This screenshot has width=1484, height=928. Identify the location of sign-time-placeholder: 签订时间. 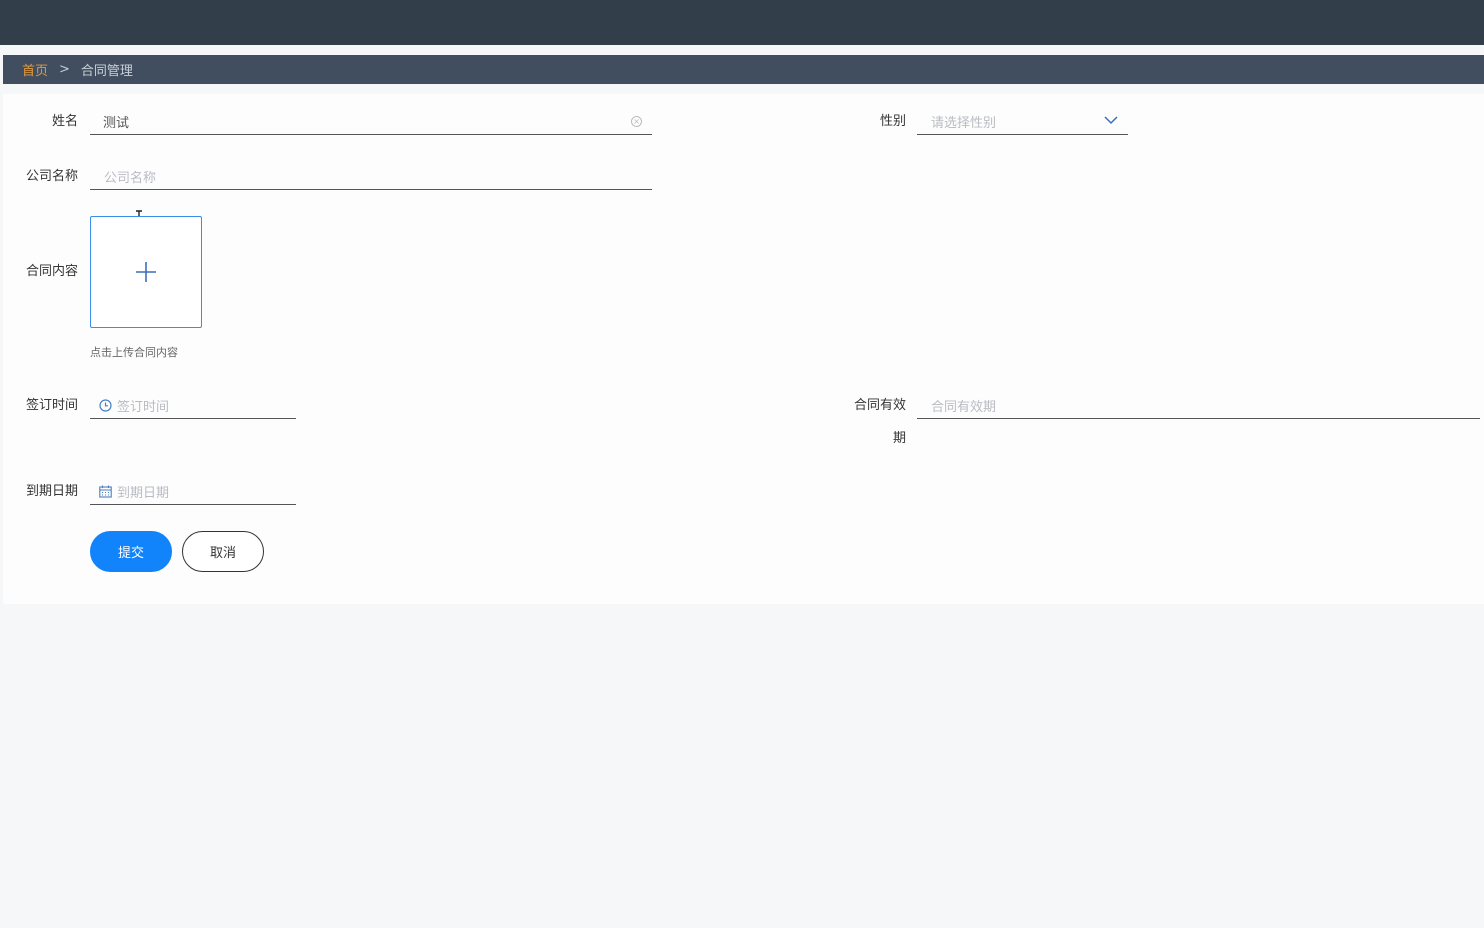
(143, 407).